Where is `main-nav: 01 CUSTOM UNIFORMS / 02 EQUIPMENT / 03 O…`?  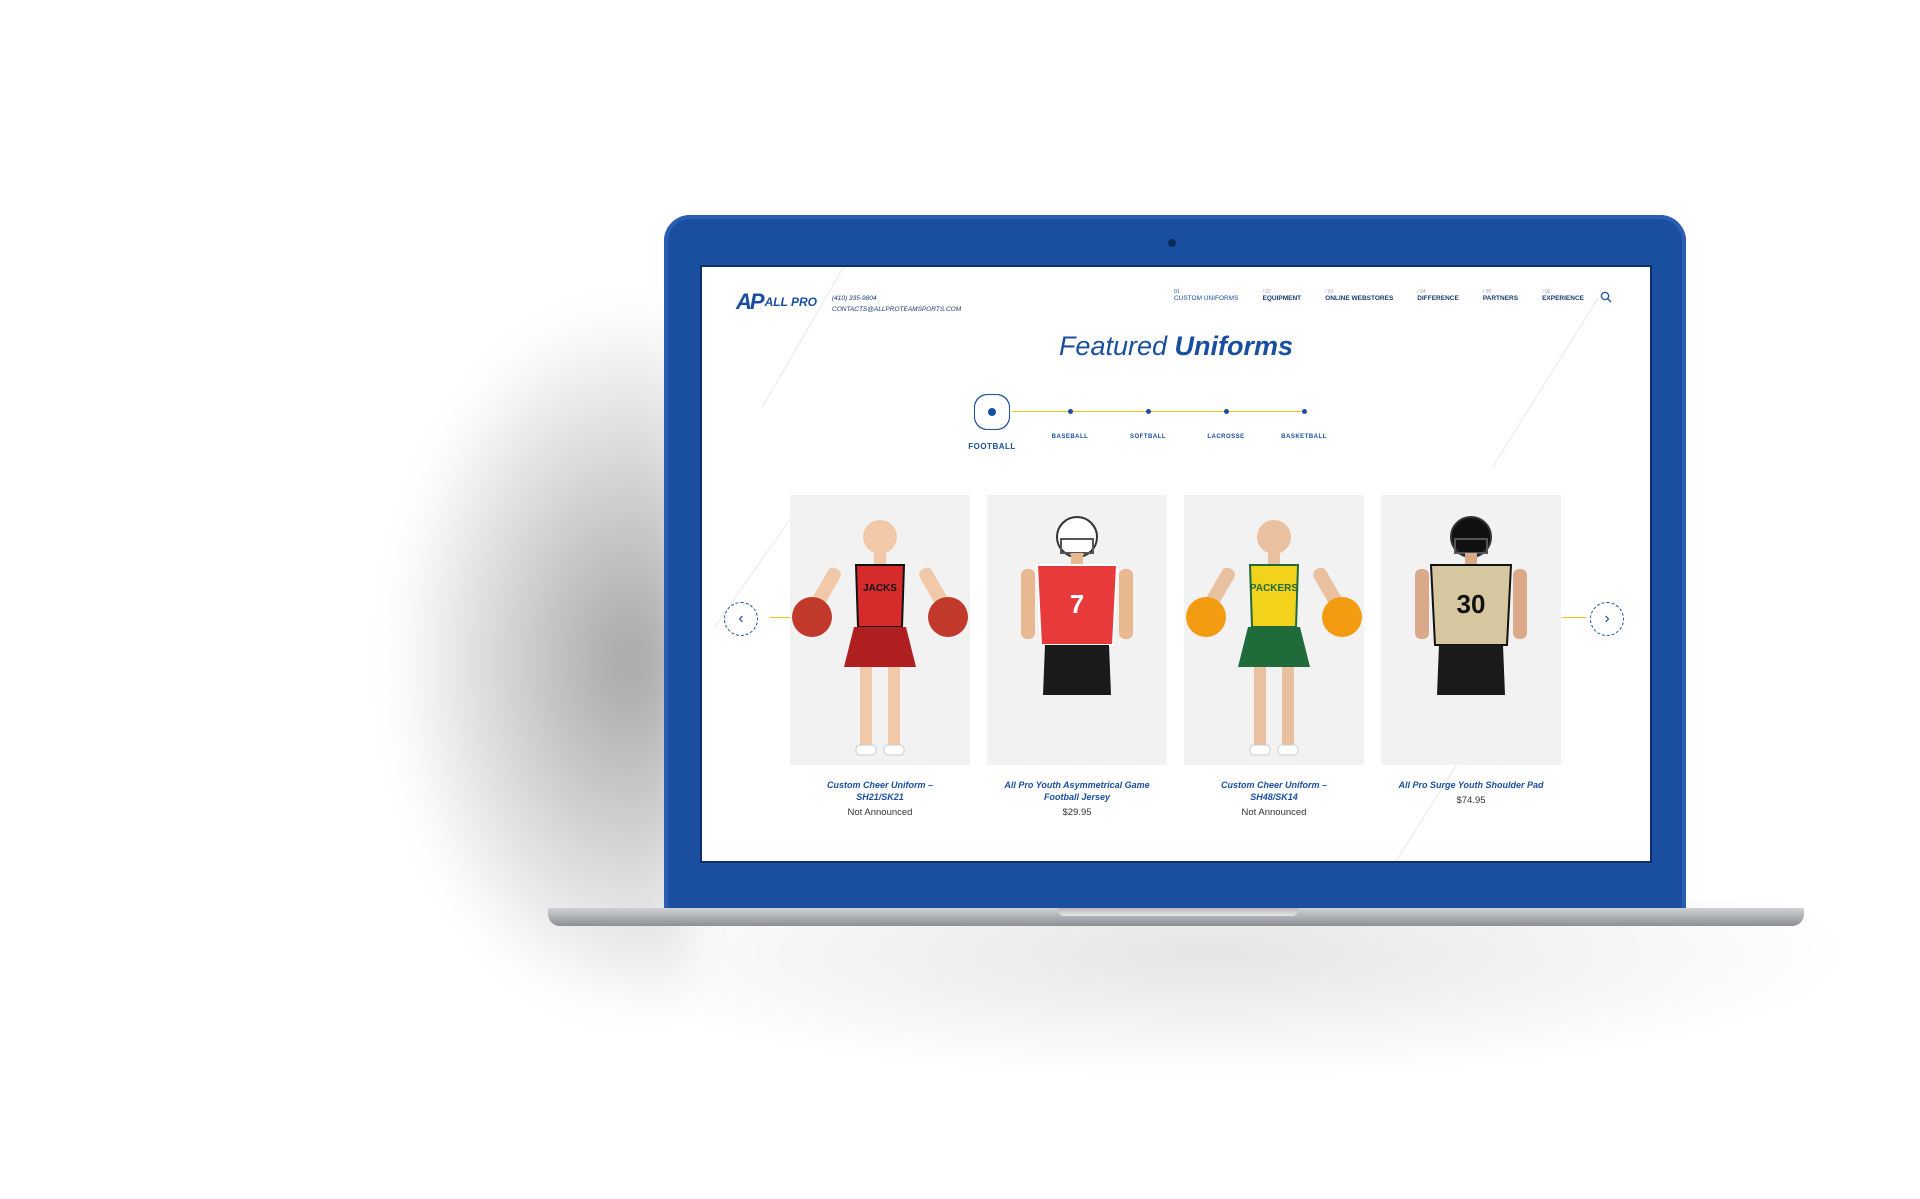
main-nav: 01 CUSTOM UNIFORMS / 02 EQUIPMENT / 03 O… is located at coordinates (1379, 295).